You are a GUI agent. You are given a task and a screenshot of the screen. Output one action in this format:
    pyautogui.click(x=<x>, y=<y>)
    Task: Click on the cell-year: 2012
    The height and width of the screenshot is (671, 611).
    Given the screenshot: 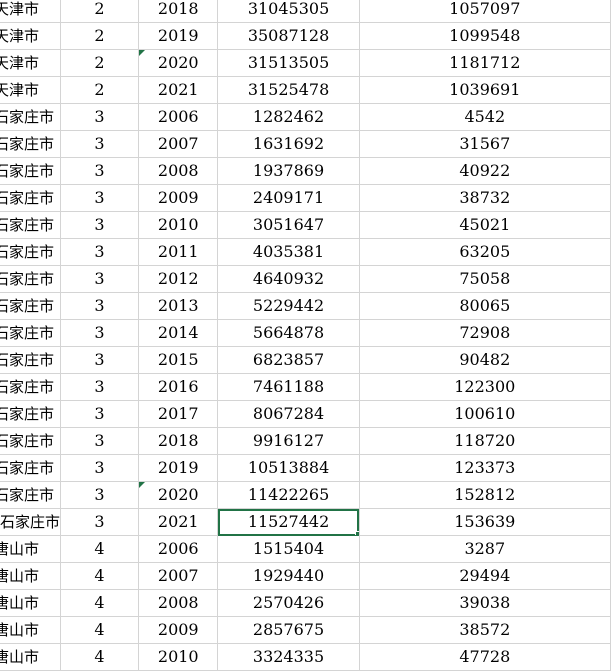 What is the action you would take?
    pyautogui.click(x=178, y=279)
    